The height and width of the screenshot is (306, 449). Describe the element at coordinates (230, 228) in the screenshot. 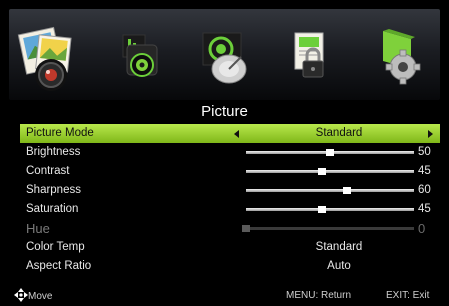

I see `menu-row-hue: Hue 0` at that location.